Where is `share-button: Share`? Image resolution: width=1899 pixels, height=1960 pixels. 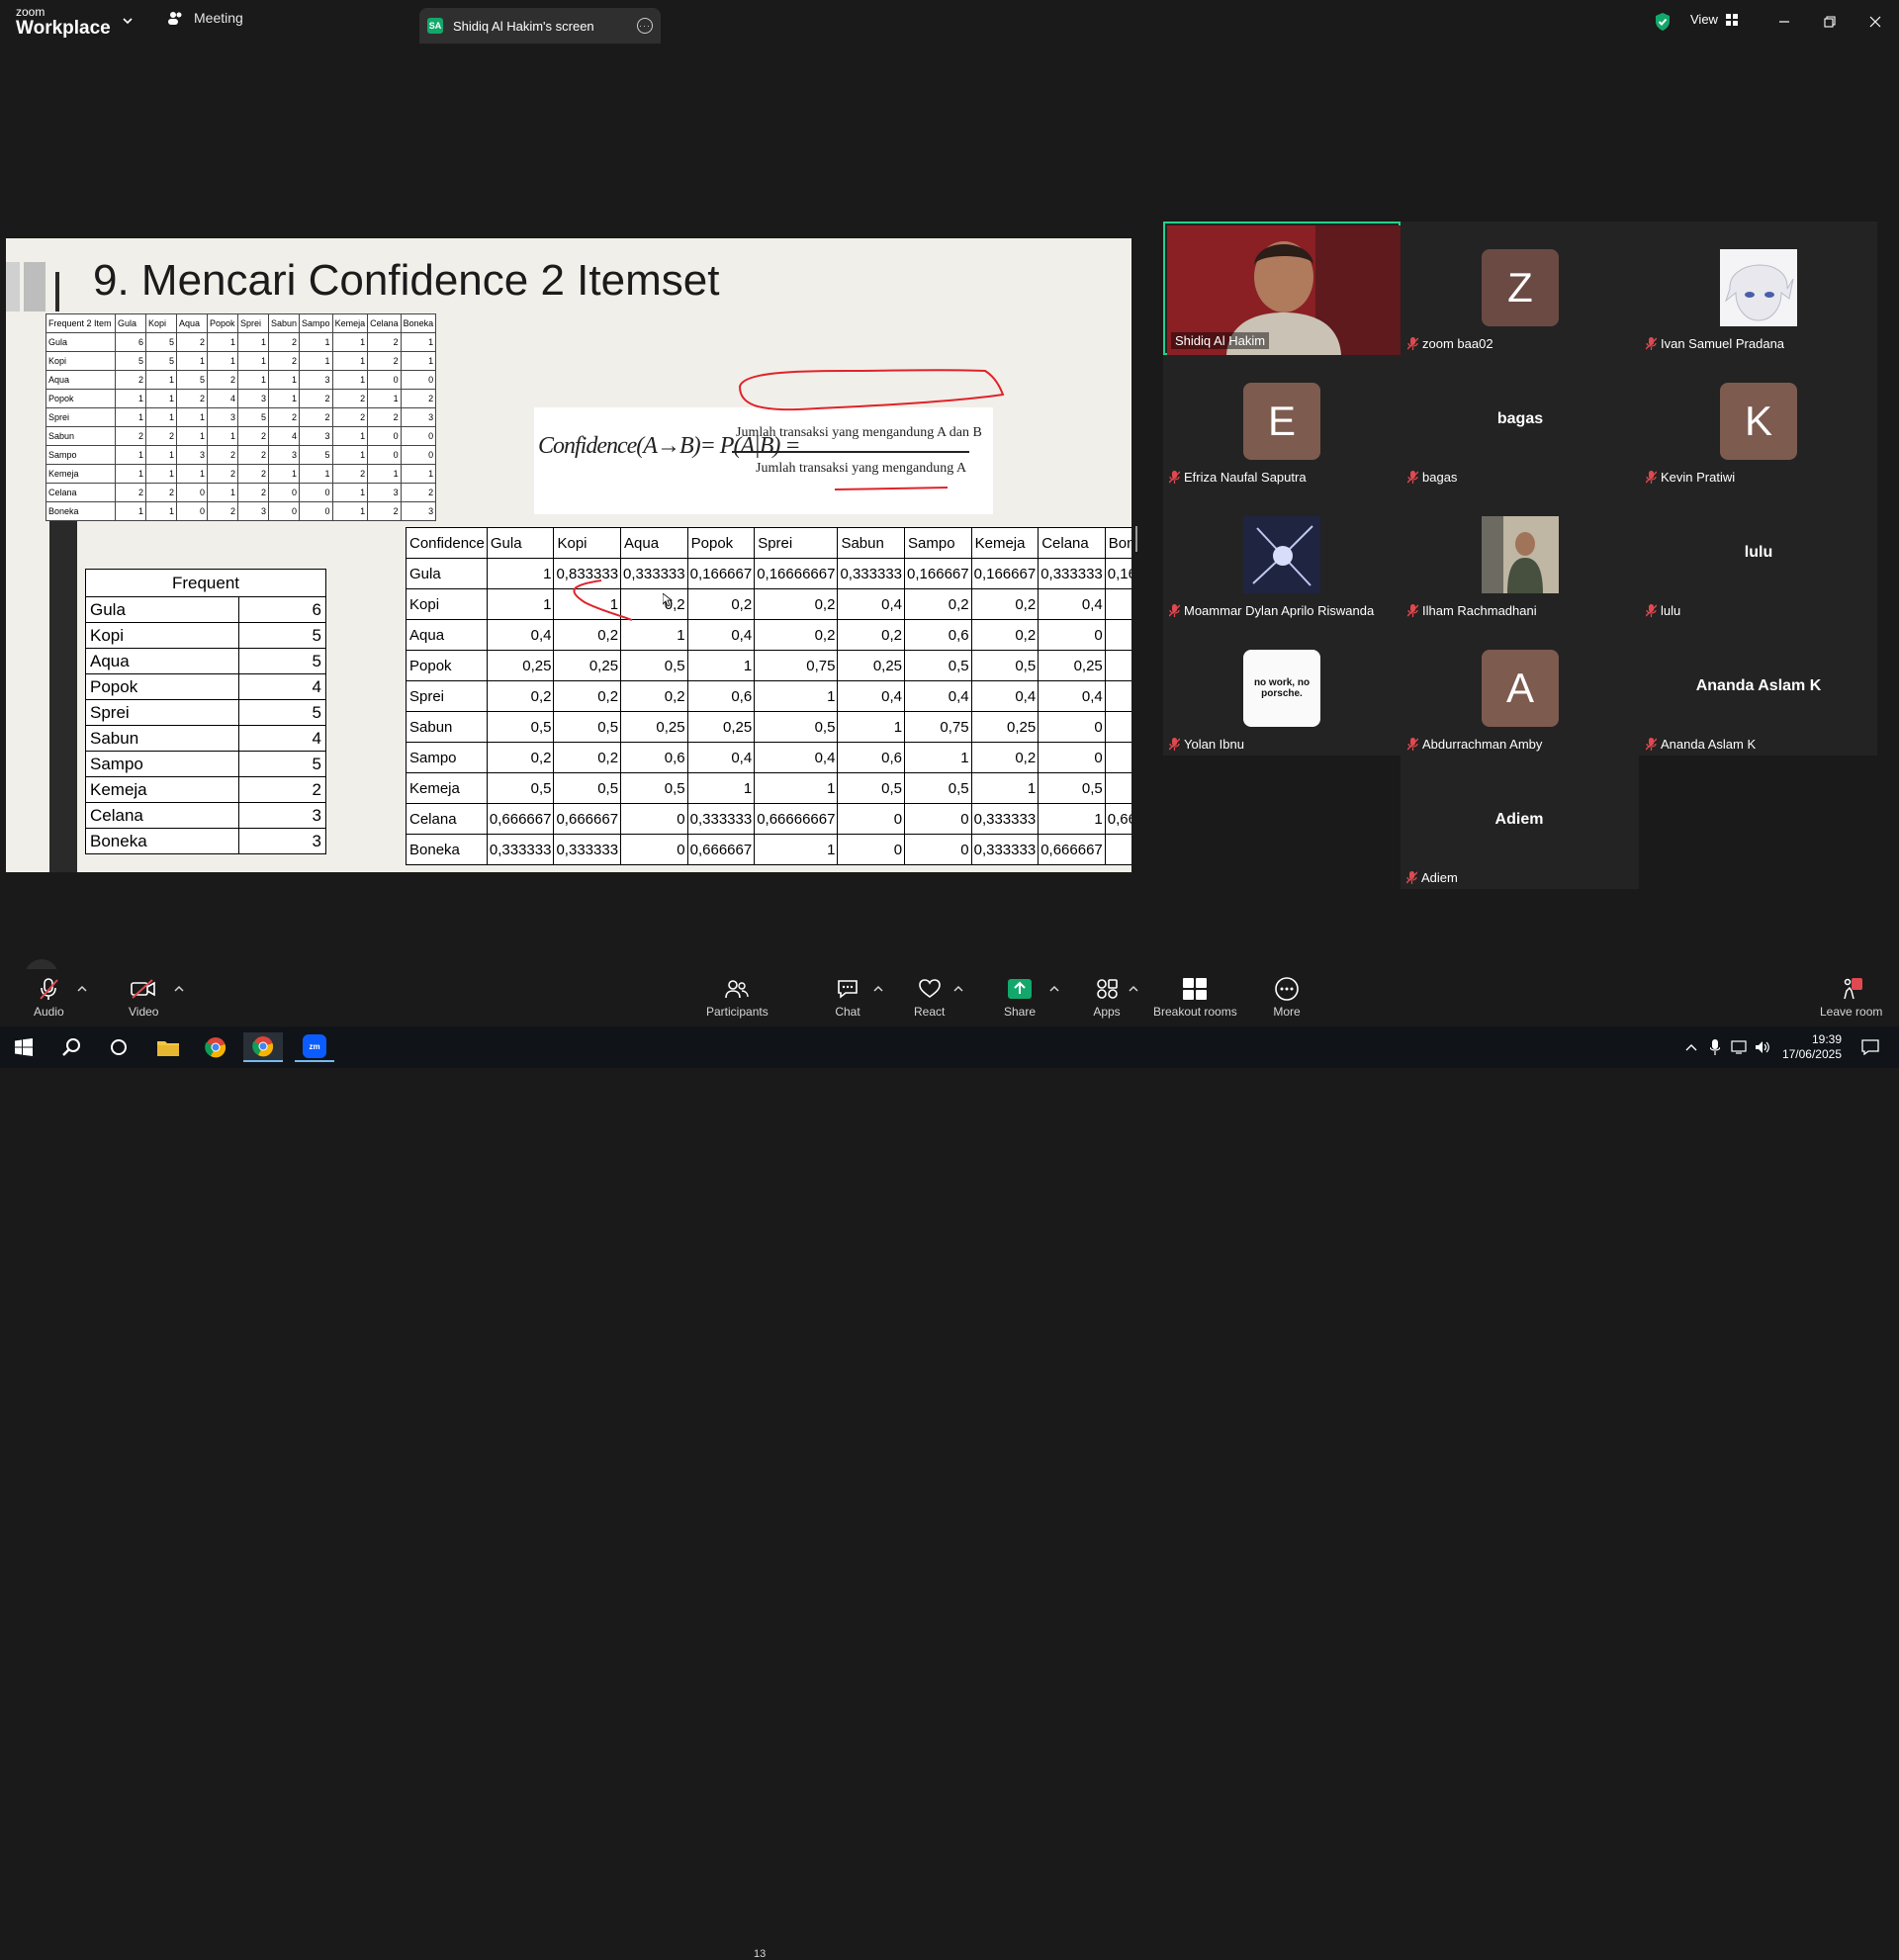 share-button: Share is located at coordinates (1020, 998).